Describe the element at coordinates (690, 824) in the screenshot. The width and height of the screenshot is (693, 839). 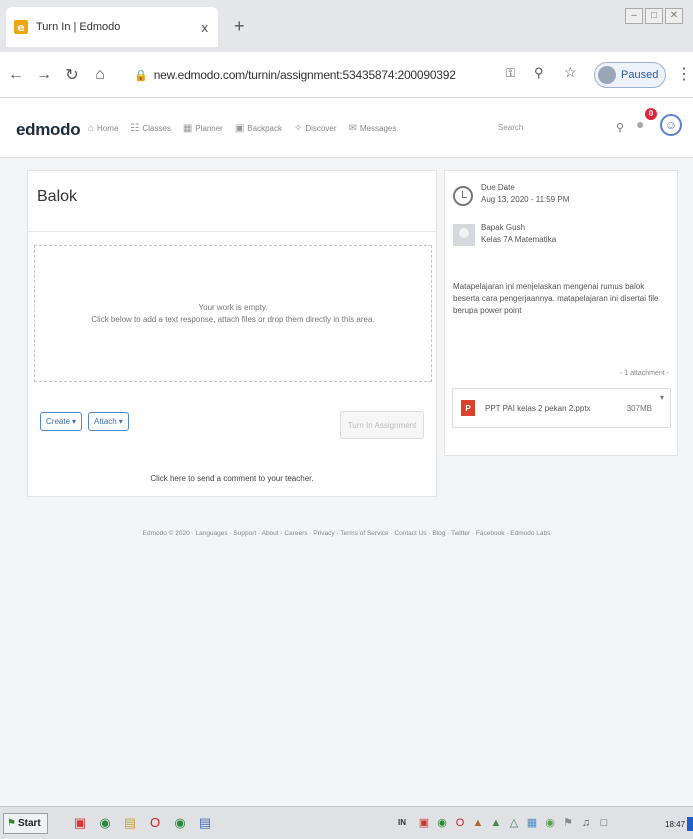
I see `show-desktop-button` at that location.